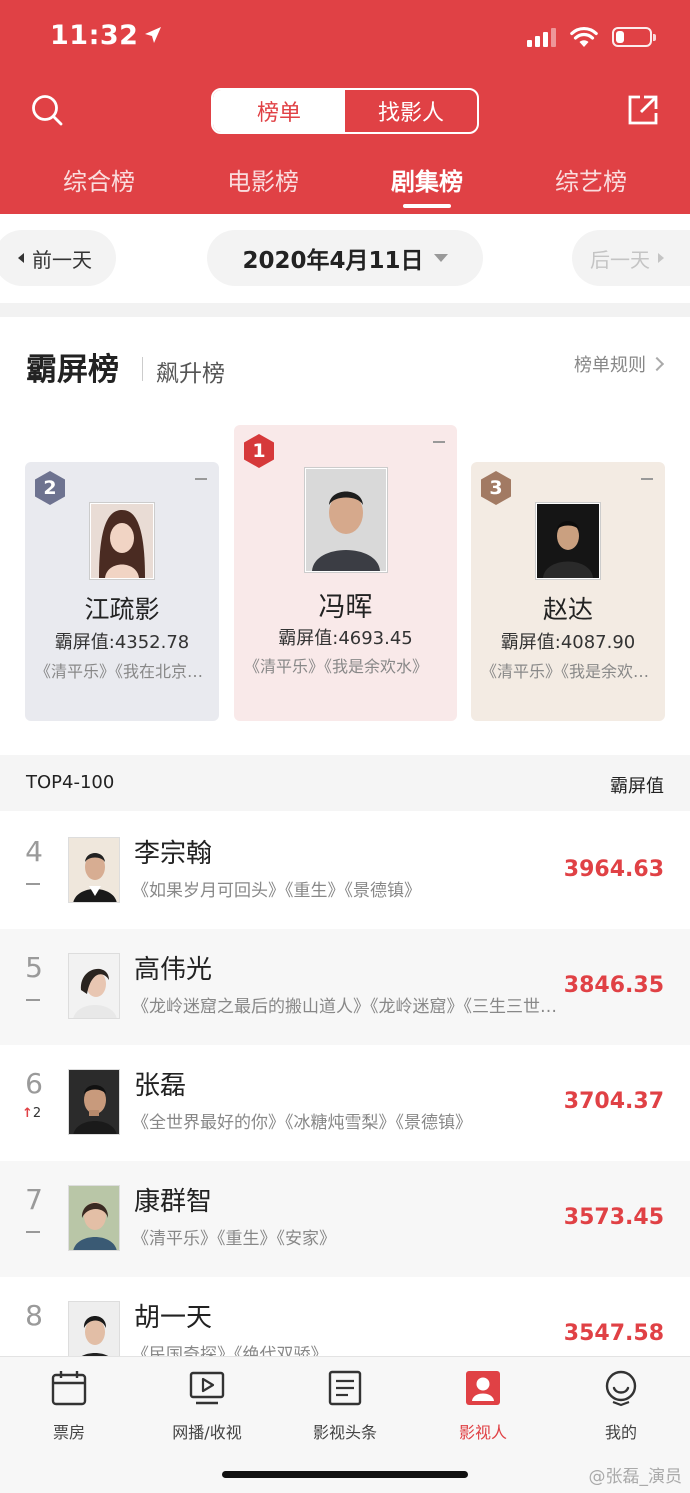  Describe the element at coordinates (496, 488) in the screenshot. I see `rank-badge-3: 3` at that location.